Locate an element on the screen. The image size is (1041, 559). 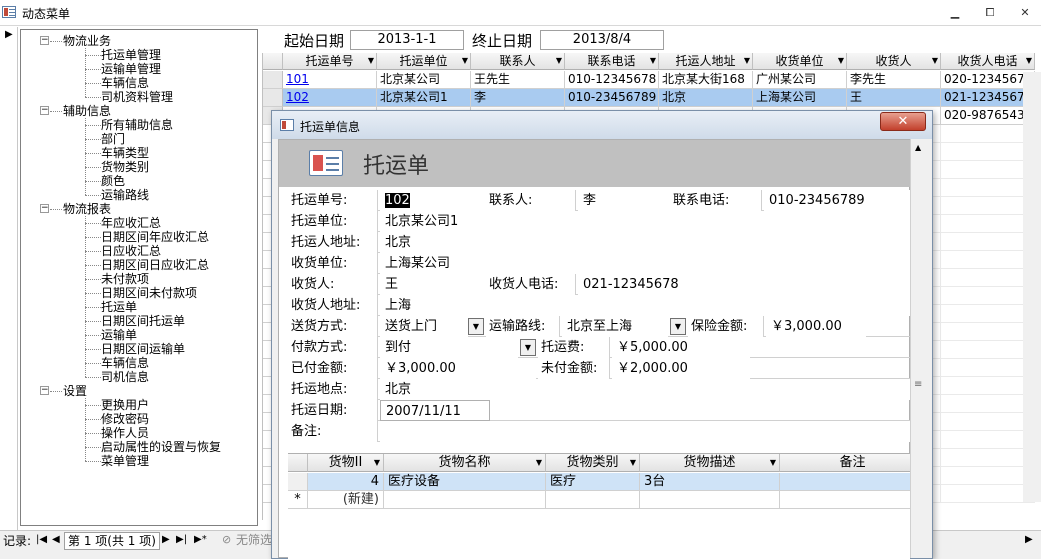
tree-item: 托运单 is located at coordinates (119, 307).